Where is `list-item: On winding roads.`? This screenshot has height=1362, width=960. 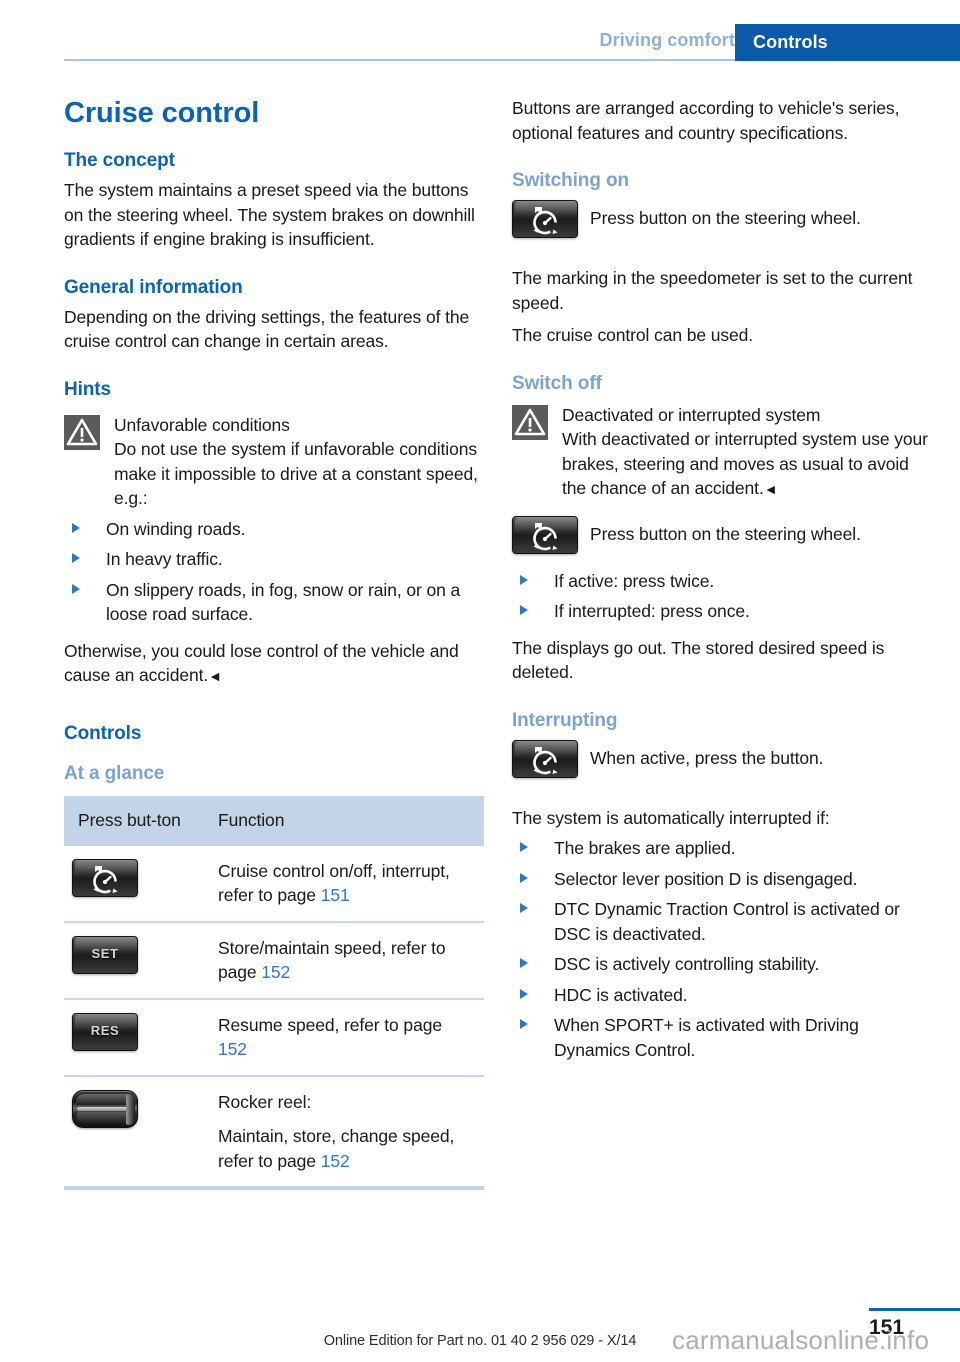
list-item: On winding roads. is located at coordinates (274, 529).